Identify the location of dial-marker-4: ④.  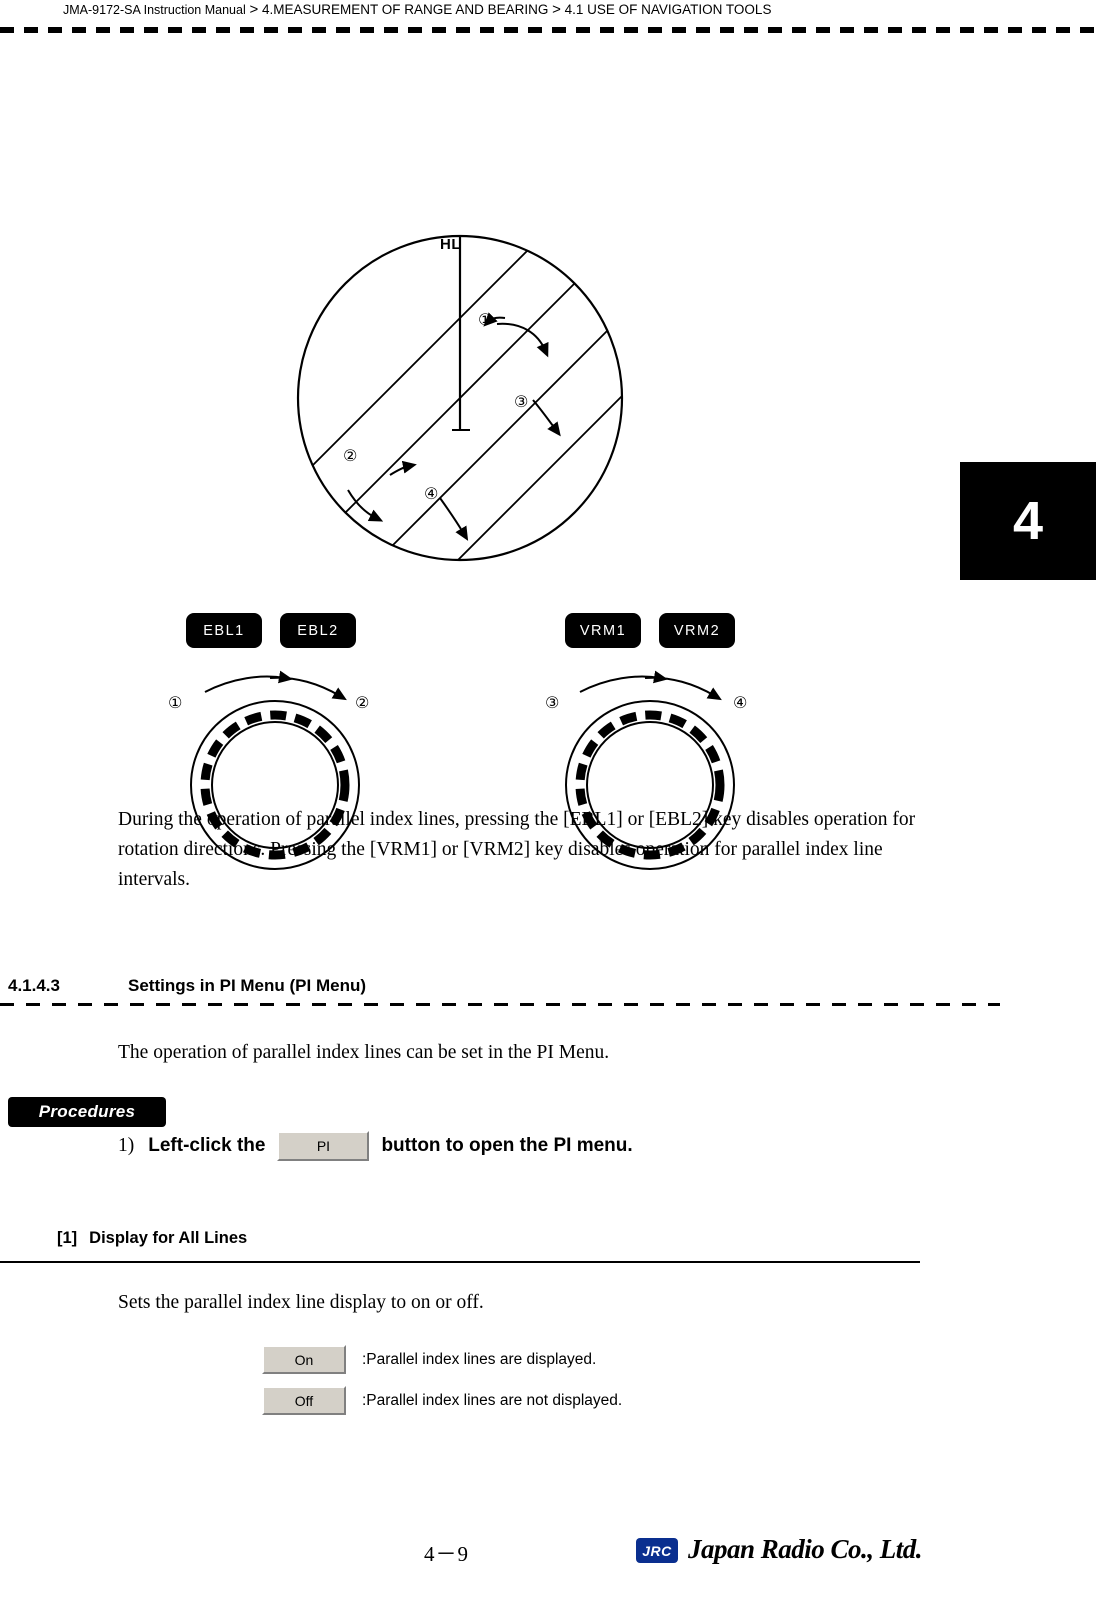
(740, 702).